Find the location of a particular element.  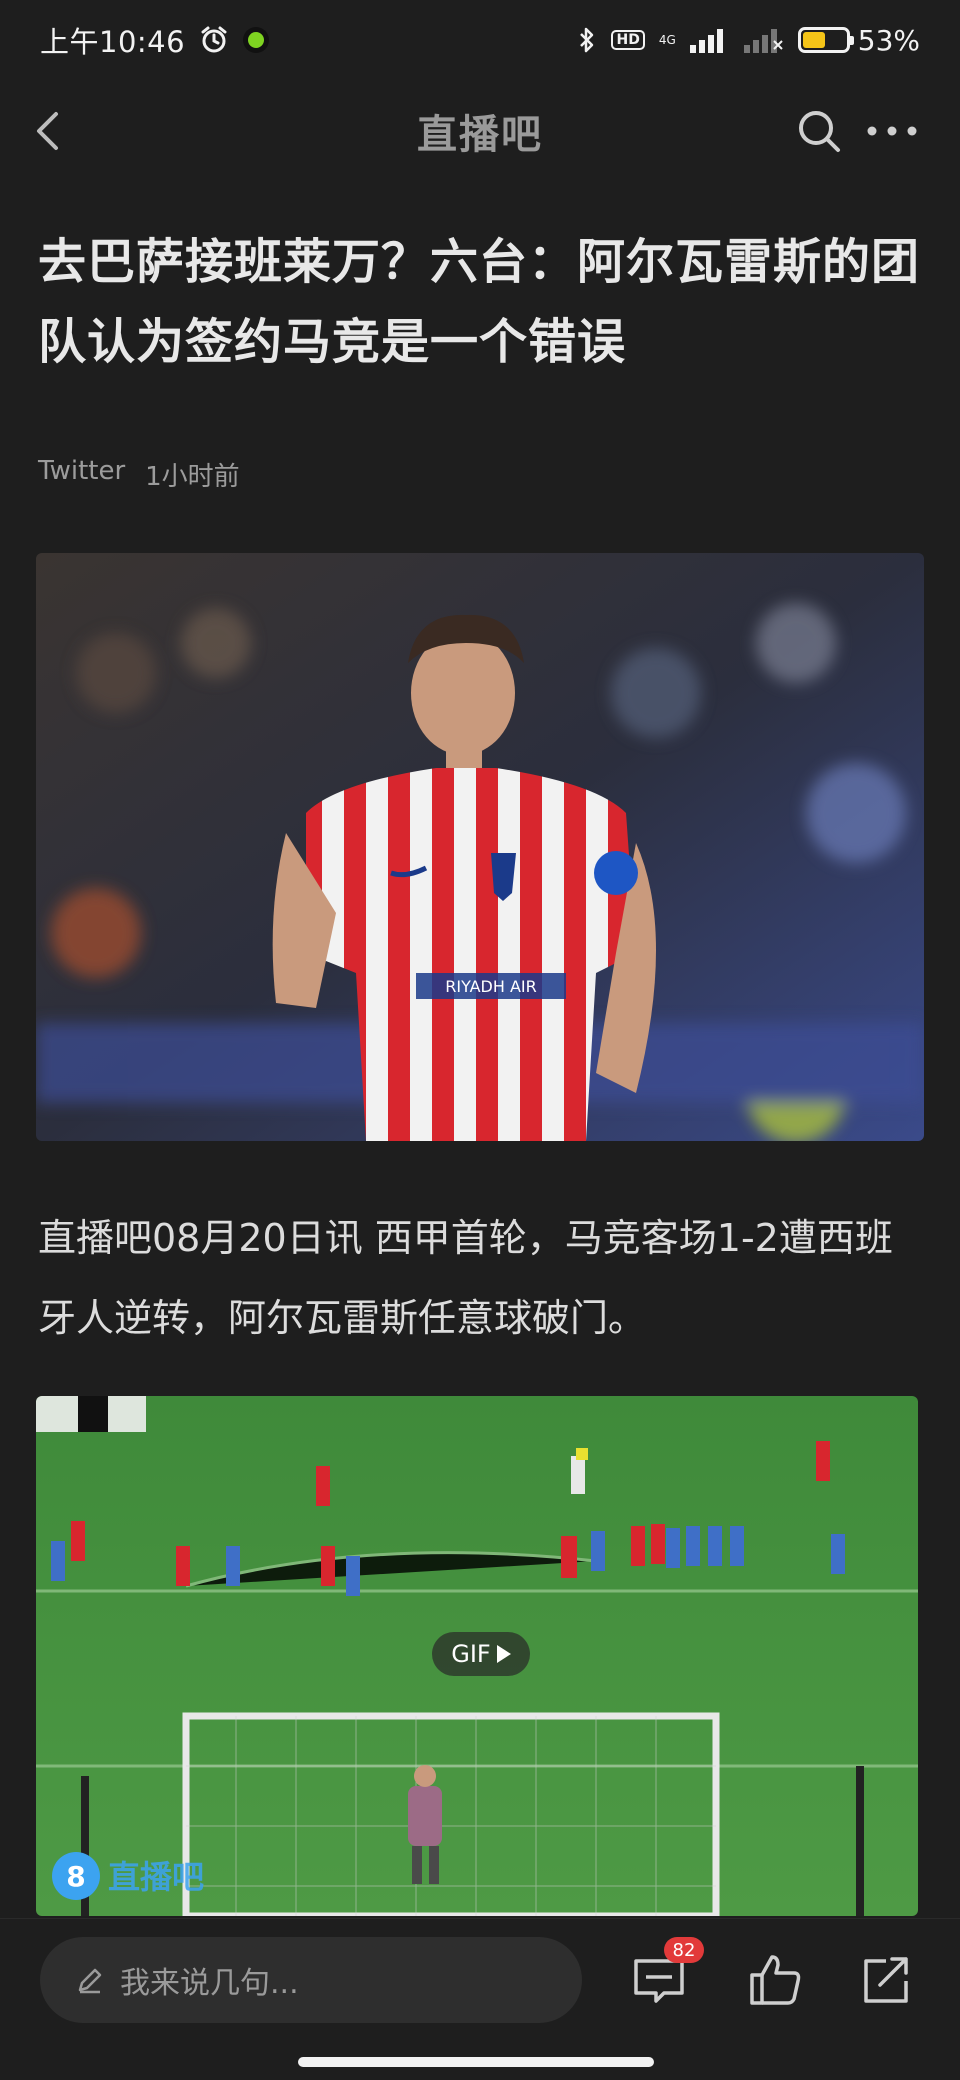

play-icon is located at coordinates (503, 1654).